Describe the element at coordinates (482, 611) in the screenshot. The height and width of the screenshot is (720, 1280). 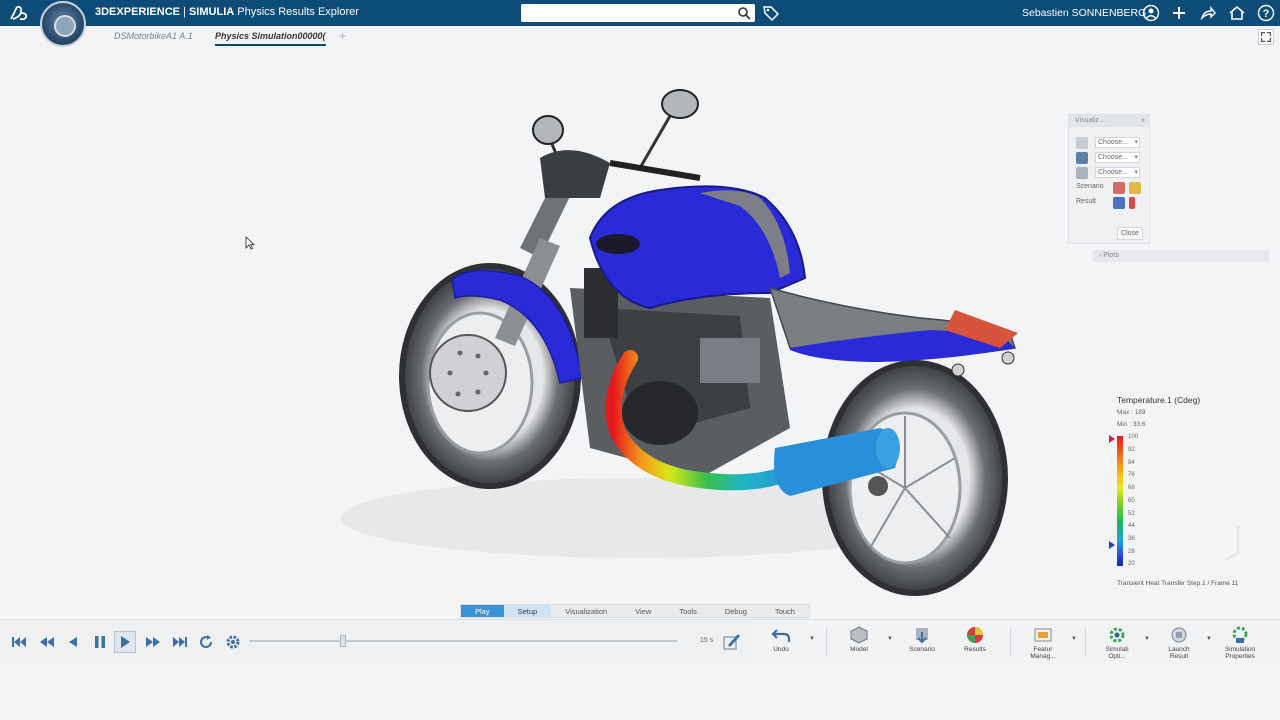
I see `tab-play: Play` at that location.